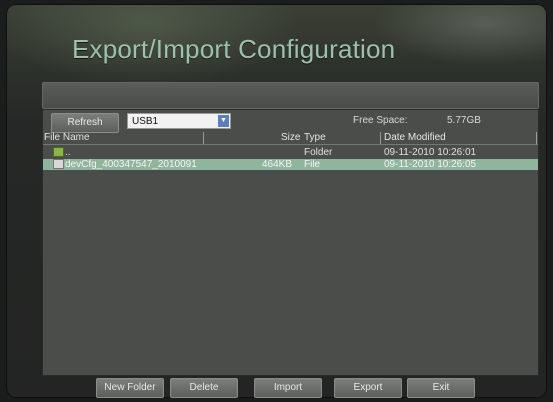 The width and height of the screenshot is (553, 402). I want to click on page-title: Export/Import Configuration, so click(234, 49).